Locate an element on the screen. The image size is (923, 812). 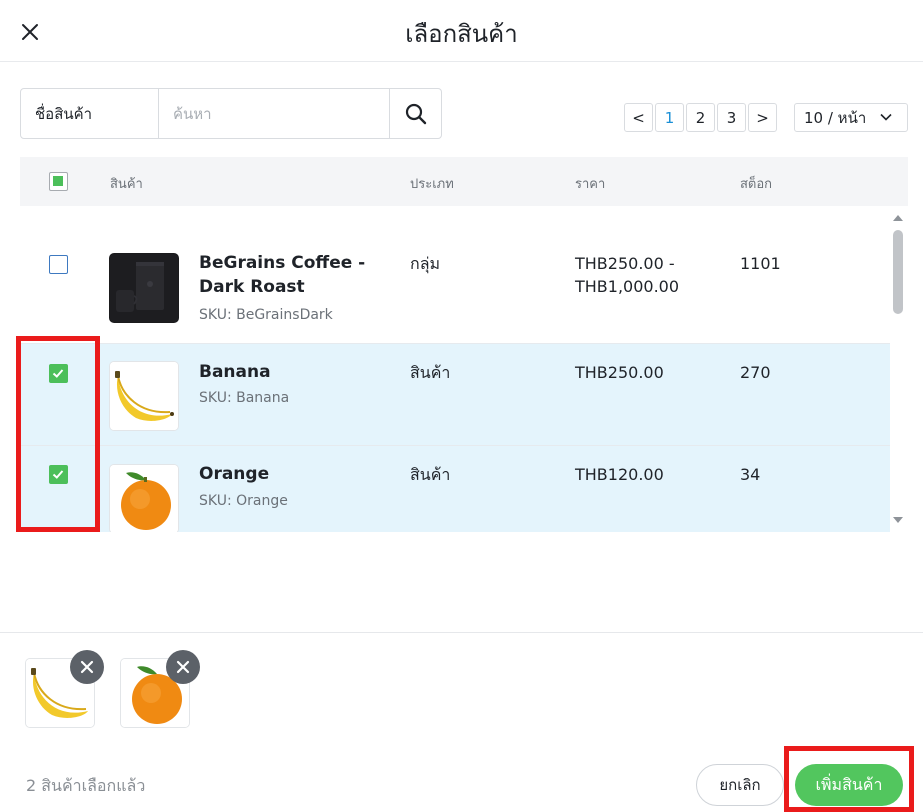
scroll-down-icon is located at coordinates (898, 520).